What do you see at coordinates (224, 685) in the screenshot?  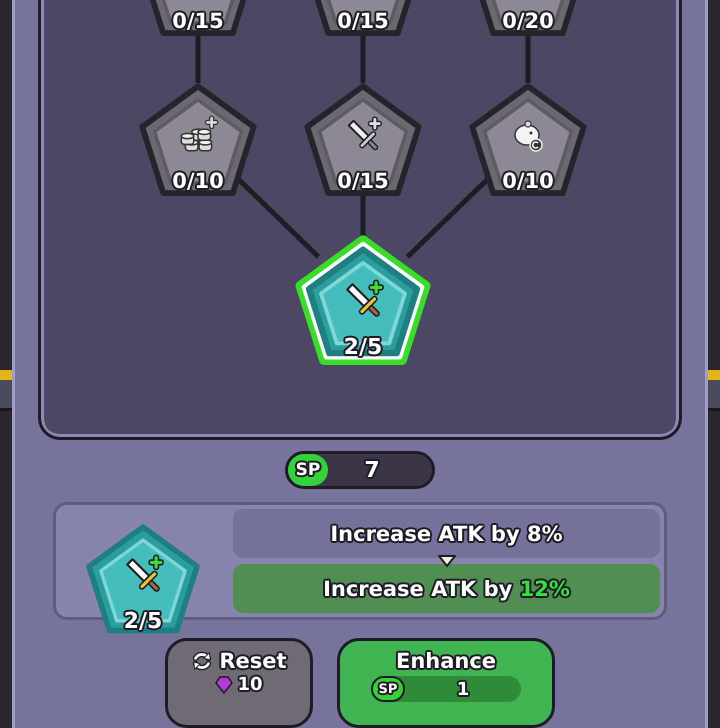 I see `gem-icon` at bounding box center [224, 685].